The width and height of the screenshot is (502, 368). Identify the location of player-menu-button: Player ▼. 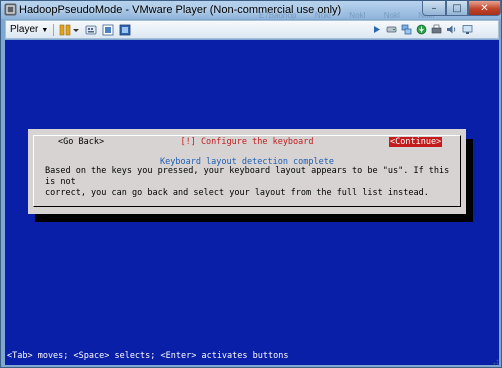
(29, 29).